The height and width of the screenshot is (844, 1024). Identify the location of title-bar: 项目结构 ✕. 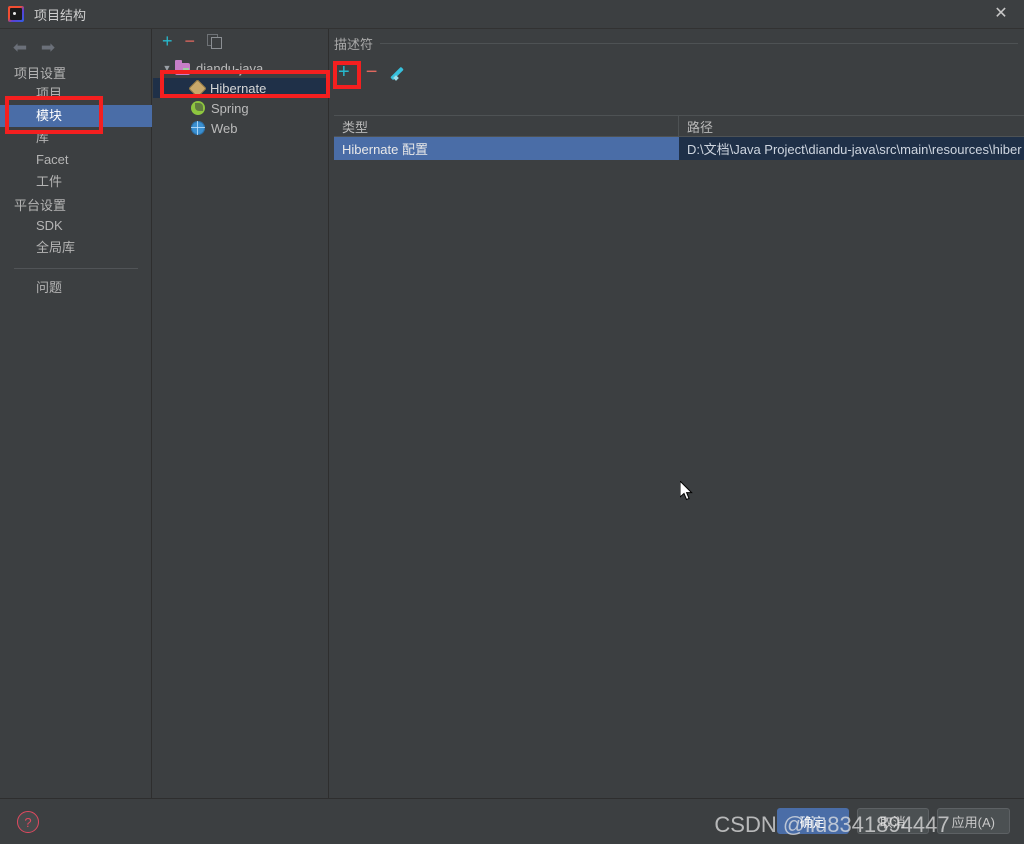
(512, 14).